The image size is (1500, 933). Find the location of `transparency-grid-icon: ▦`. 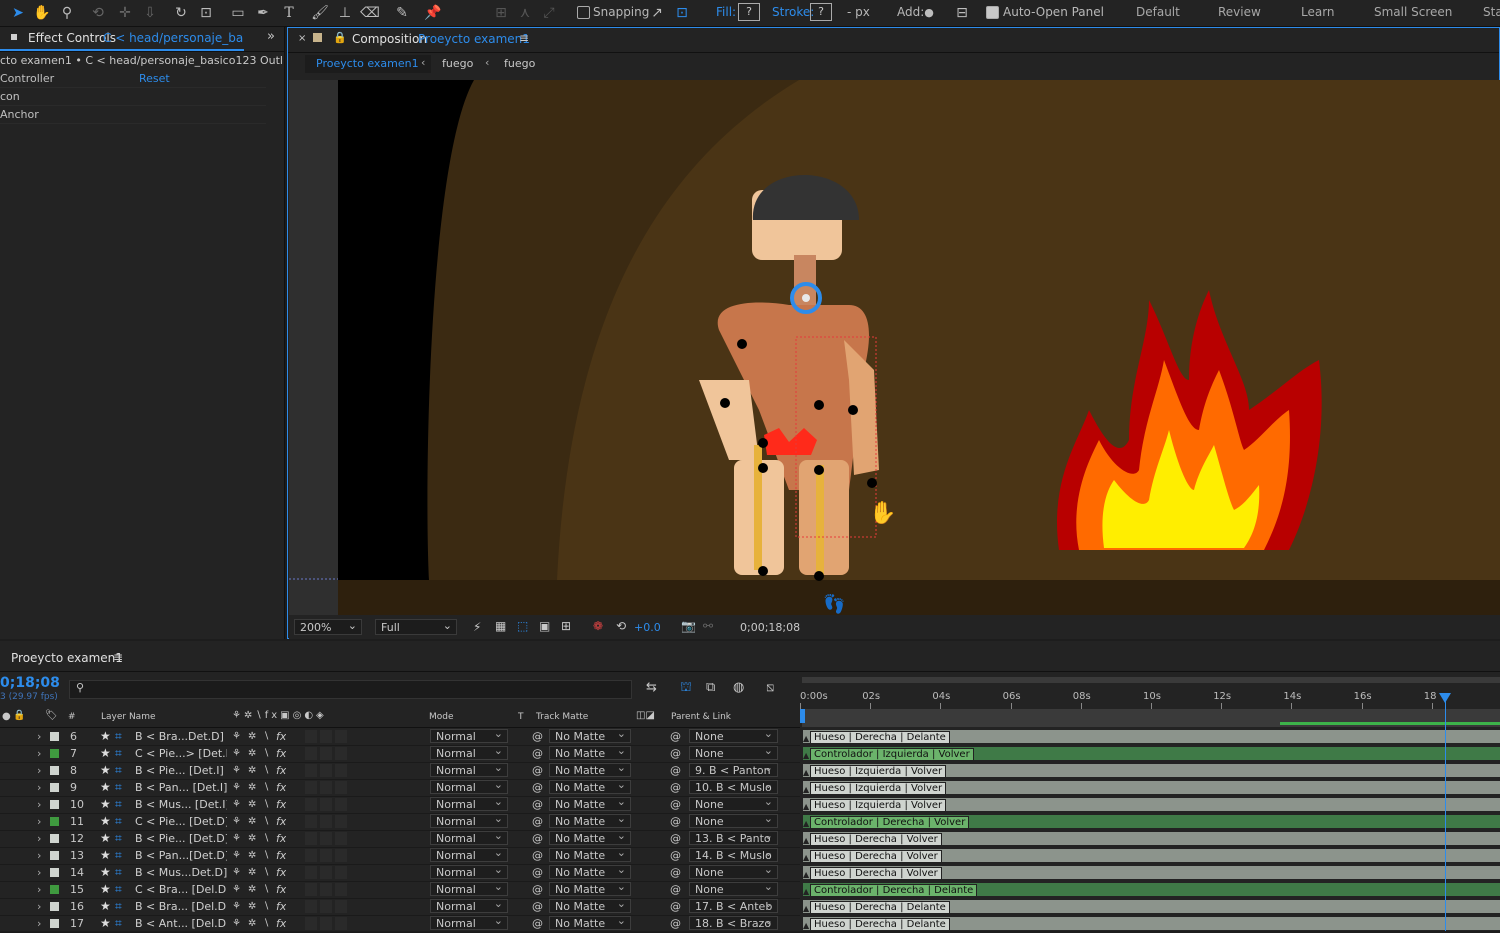

transparency-grid-icon: ▦ is located at coordinates (500, 626).